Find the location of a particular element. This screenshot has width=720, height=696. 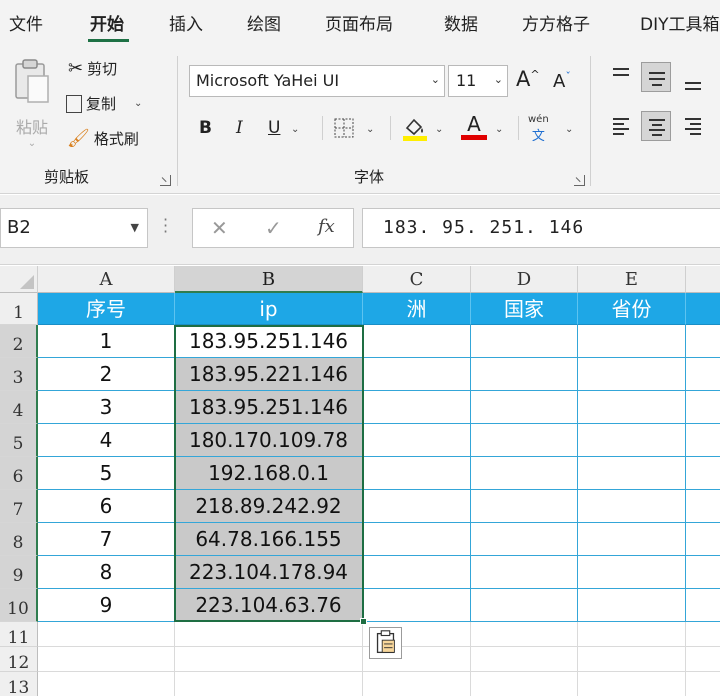

phonetic-dropdown-icon: ⌄ is located at coordinates (569, 129).